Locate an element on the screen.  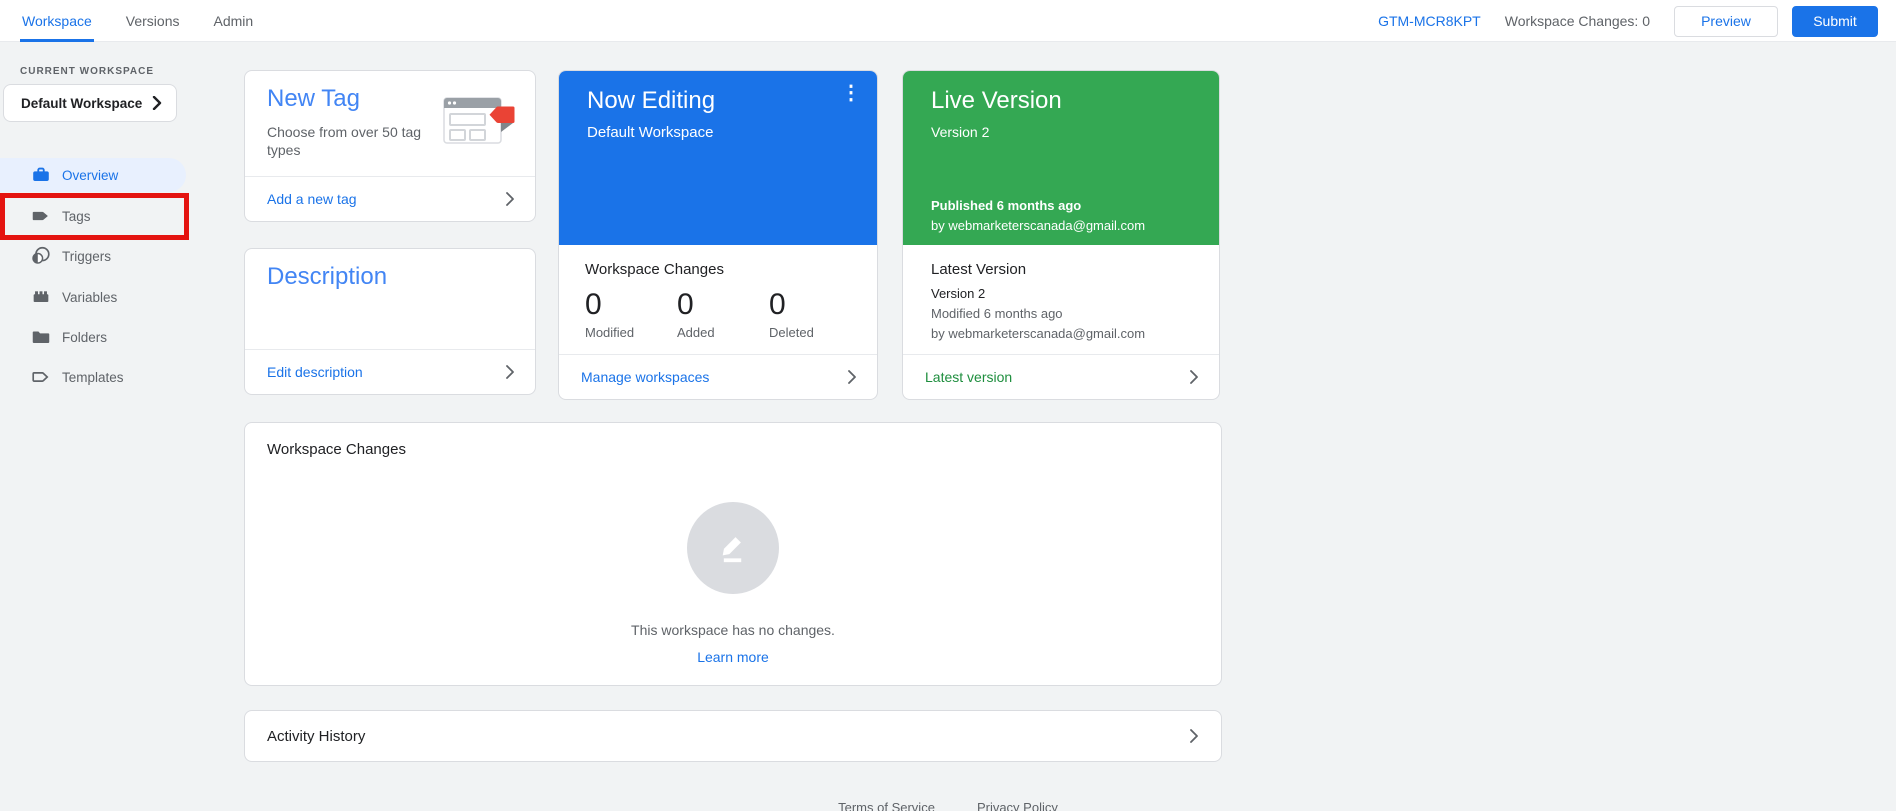
sidebar-item-overview: Overview is located at coordinates (93, 175).